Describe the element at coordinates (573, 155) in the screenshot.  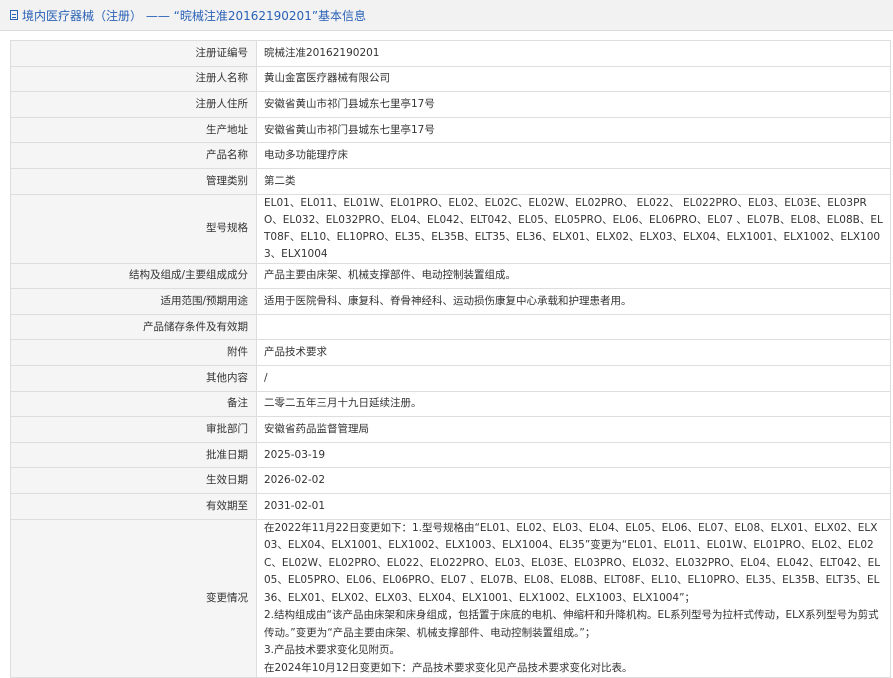
I see `field-value: 电动多功能理疗床` at that location.